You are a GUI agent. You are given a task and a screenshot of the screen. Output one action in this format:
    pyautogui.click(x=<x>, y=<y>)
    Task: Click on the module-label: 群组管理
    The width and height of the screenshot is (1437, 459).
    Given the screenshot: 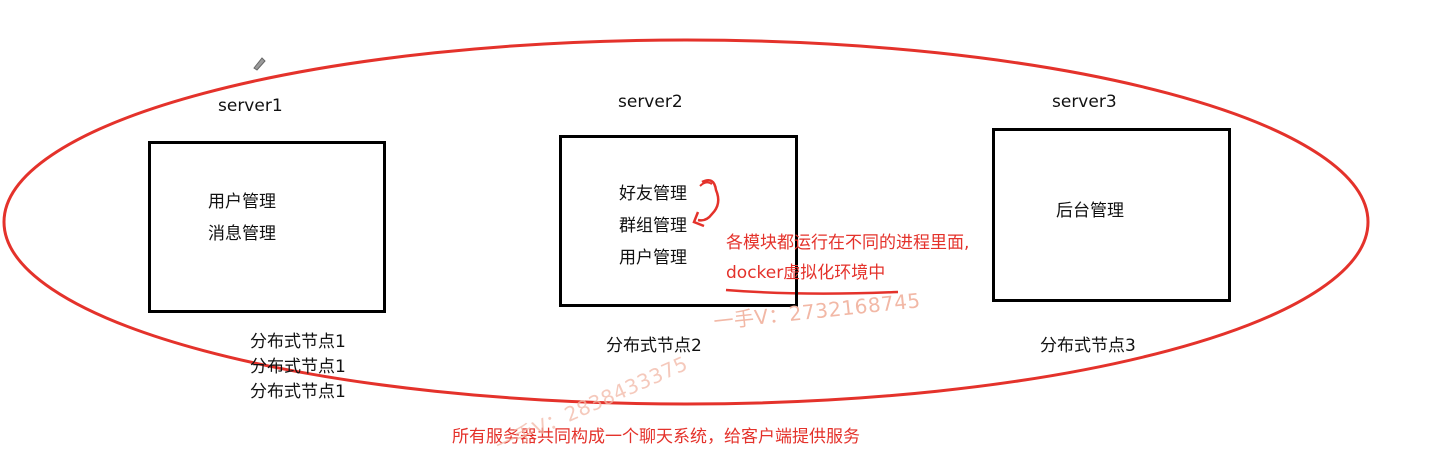 What is the action you would take?
    pyautogui.click(x=653, y=226)
    